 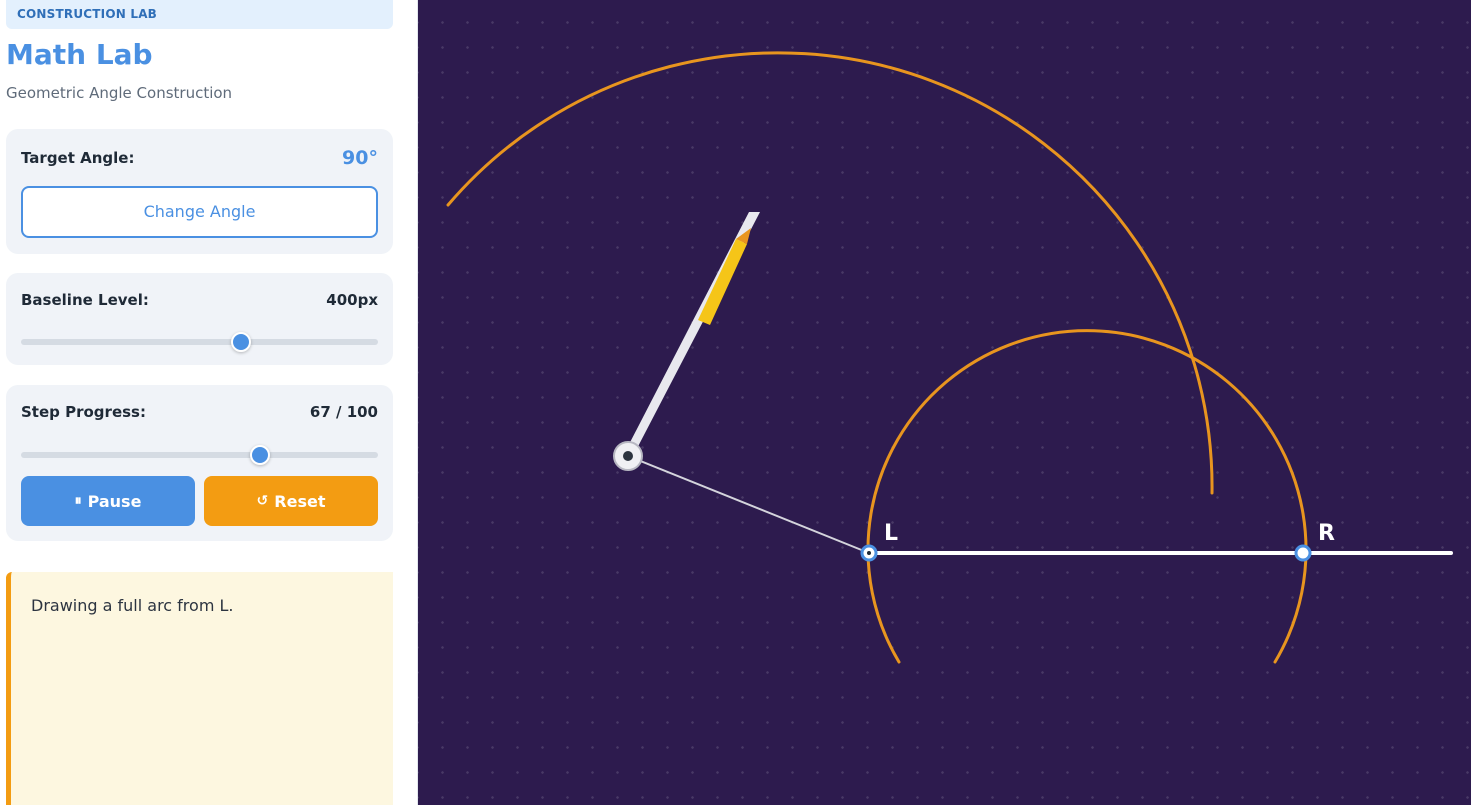 I want to click on reset-icon: ↺, so click(x=262, y=501).